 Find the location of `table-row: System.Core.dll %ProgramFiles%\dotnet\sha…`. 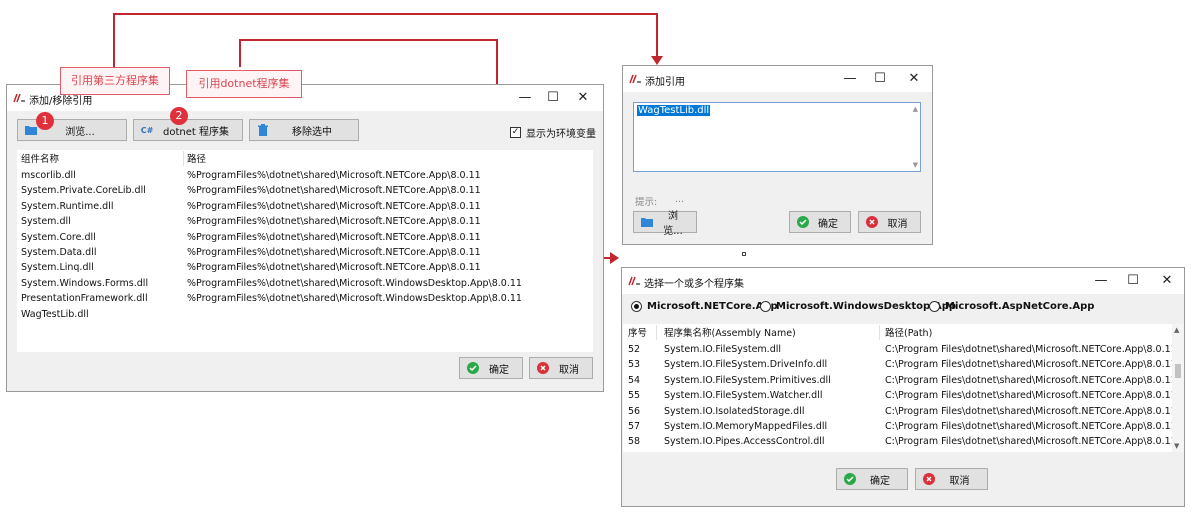

table-row: System.Core.dll %ProgramFiles%\dotnet\sha… is located at coordinates (305, 237).